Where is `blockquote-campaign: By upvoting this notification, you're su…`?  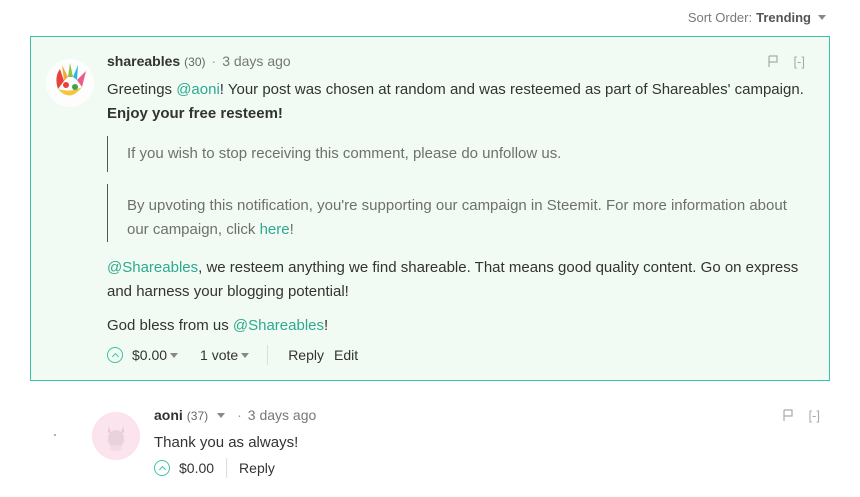 blockquote-campaign: By upvoting this notification, you're su… is located at coordinates (459, 213).